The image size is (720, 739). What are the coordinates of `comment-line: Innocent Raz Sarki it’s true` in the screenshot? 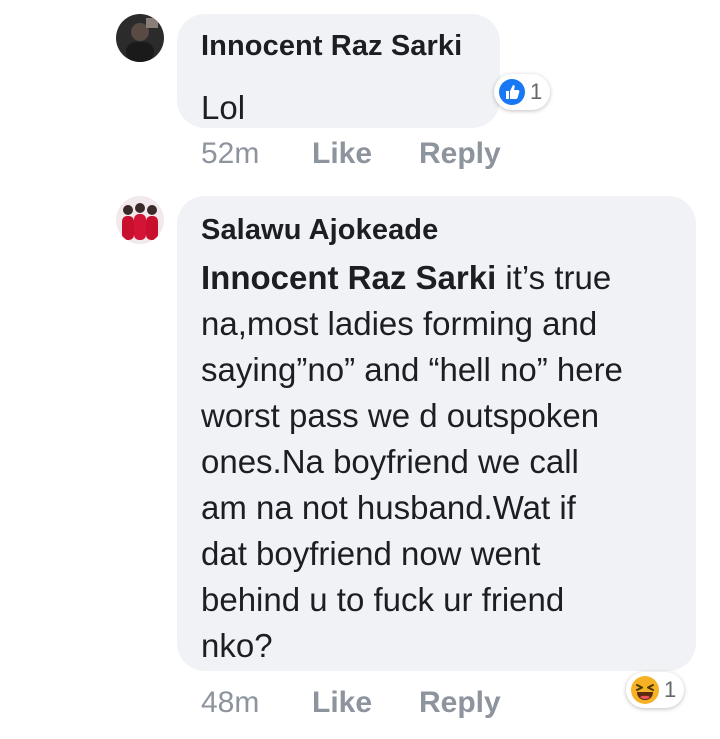 It's located at (446, 278).